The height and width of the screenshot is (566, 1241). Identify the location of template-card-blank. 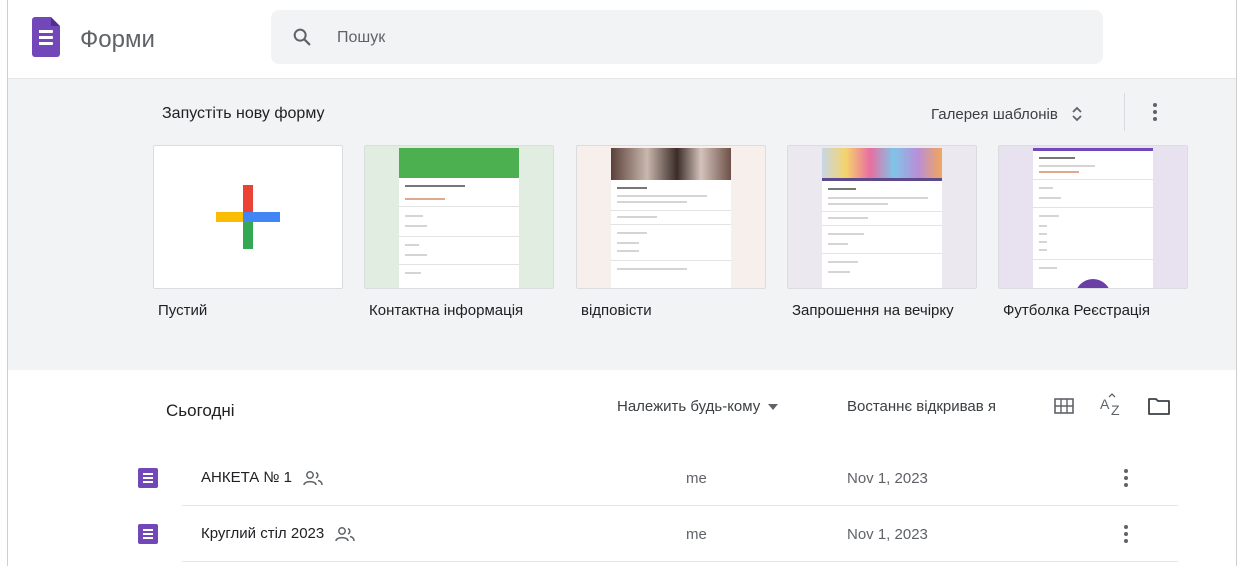
(248, 217).